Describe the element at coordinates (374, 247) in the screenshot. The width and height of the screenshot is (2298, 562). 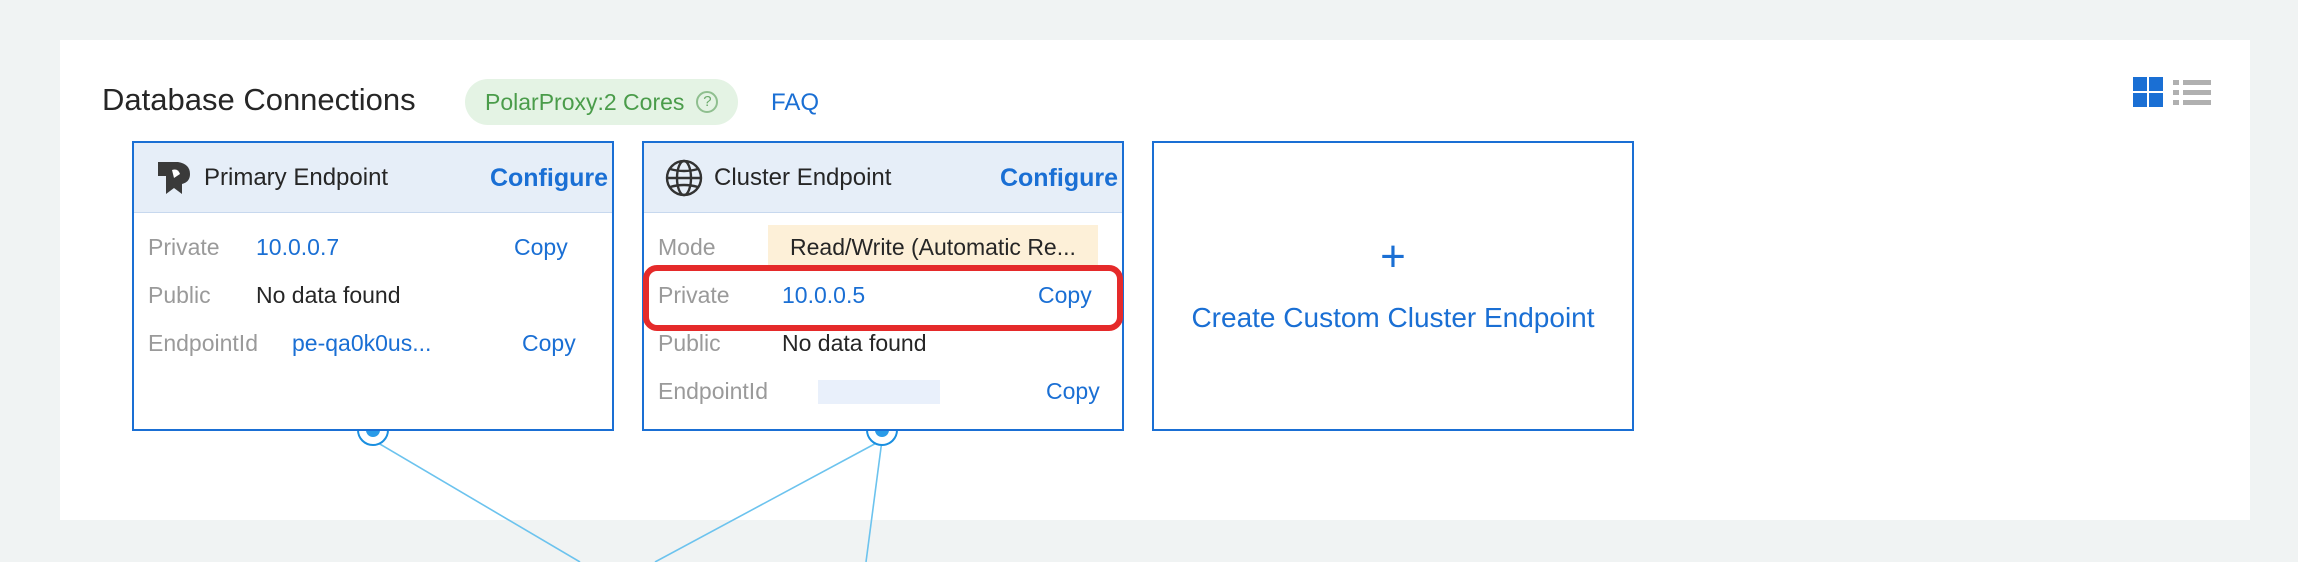
I see `primary-private-row: Private 10.0.0.7 Copy` at that location.